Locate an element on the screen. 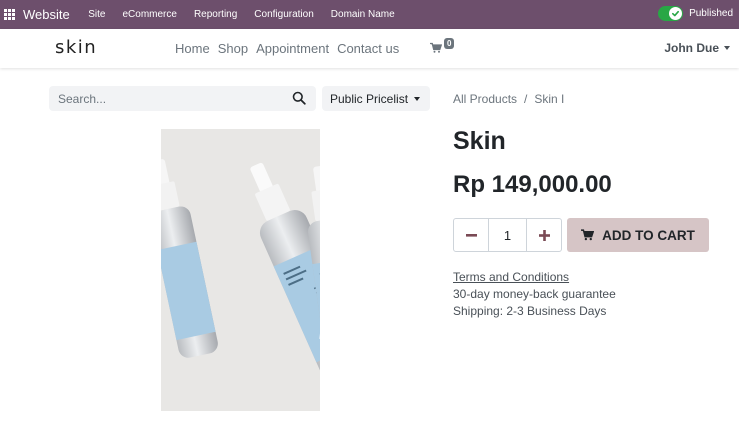  quantity-input: 1 is located at coordinates (507, 235).